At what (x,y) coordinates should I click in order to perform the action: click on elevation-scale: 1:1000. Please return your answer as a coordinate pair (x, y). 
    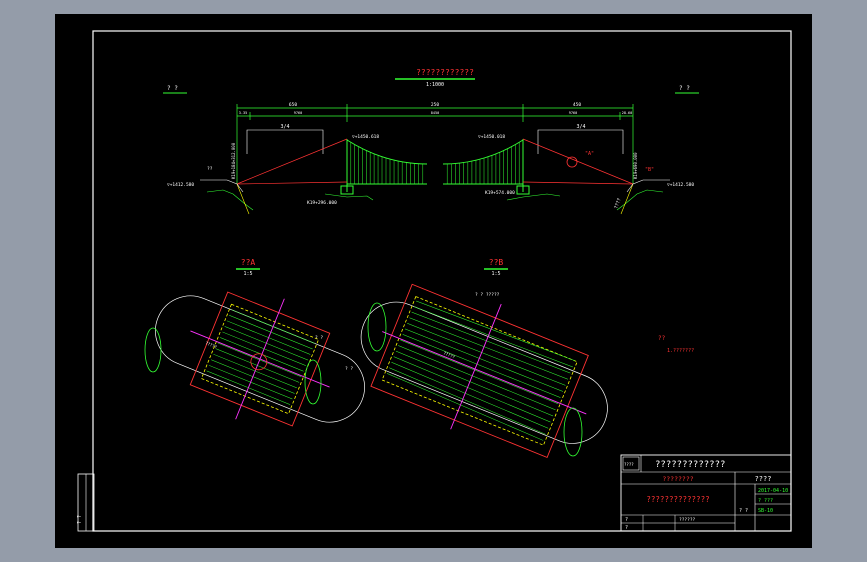
    Looking at the image, I should click on (435, 85).